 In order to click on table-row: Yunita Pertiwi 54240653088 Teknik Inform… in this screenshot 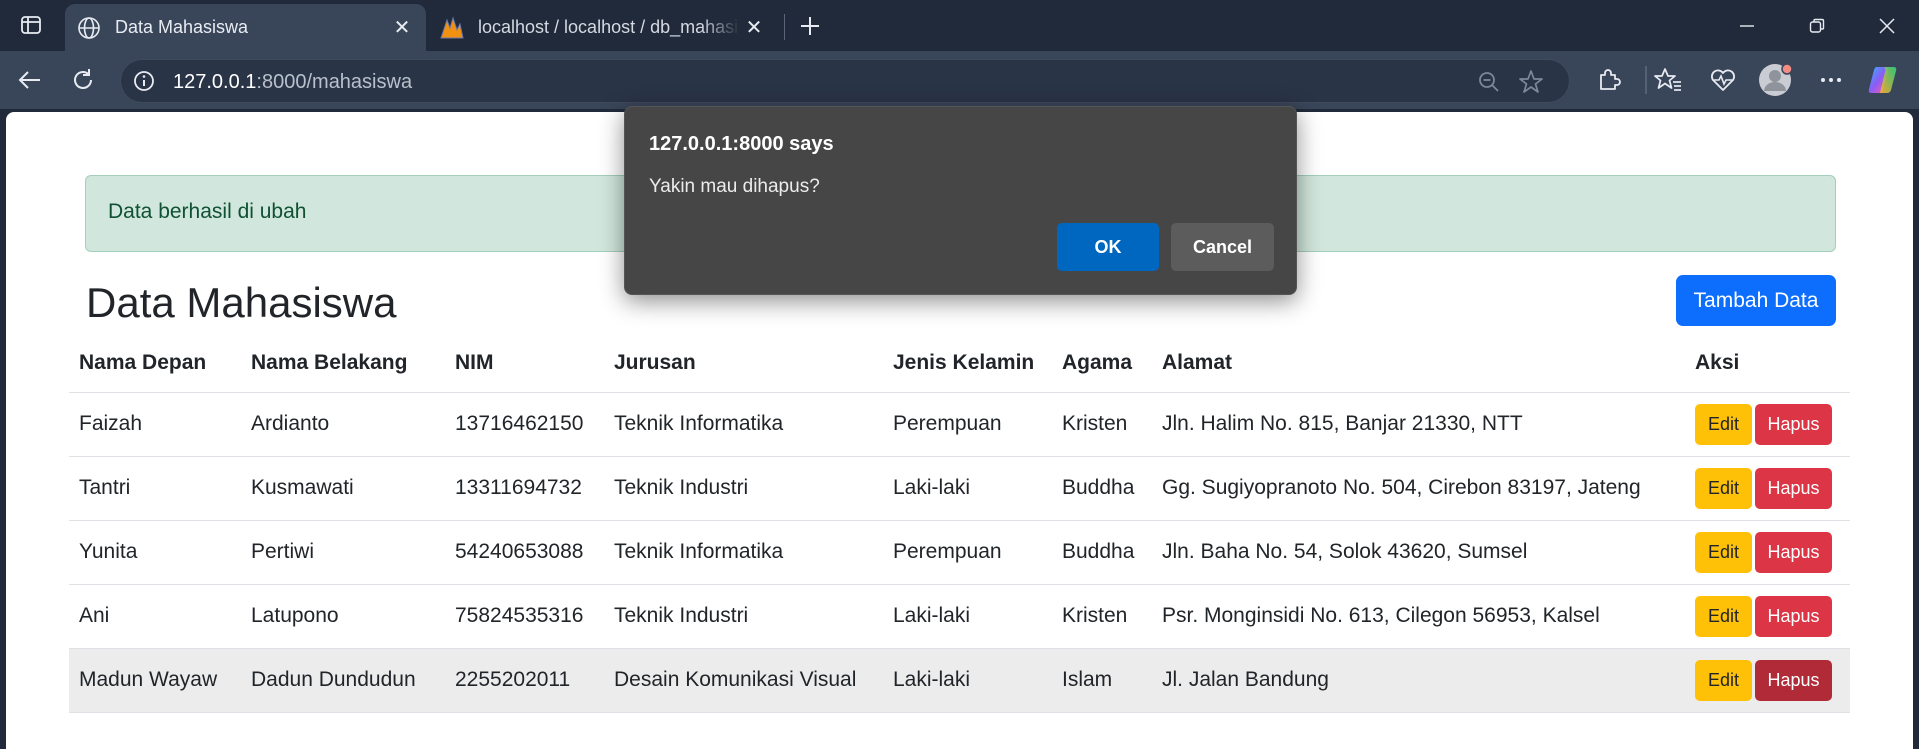, I will do `click(959, 552)`.